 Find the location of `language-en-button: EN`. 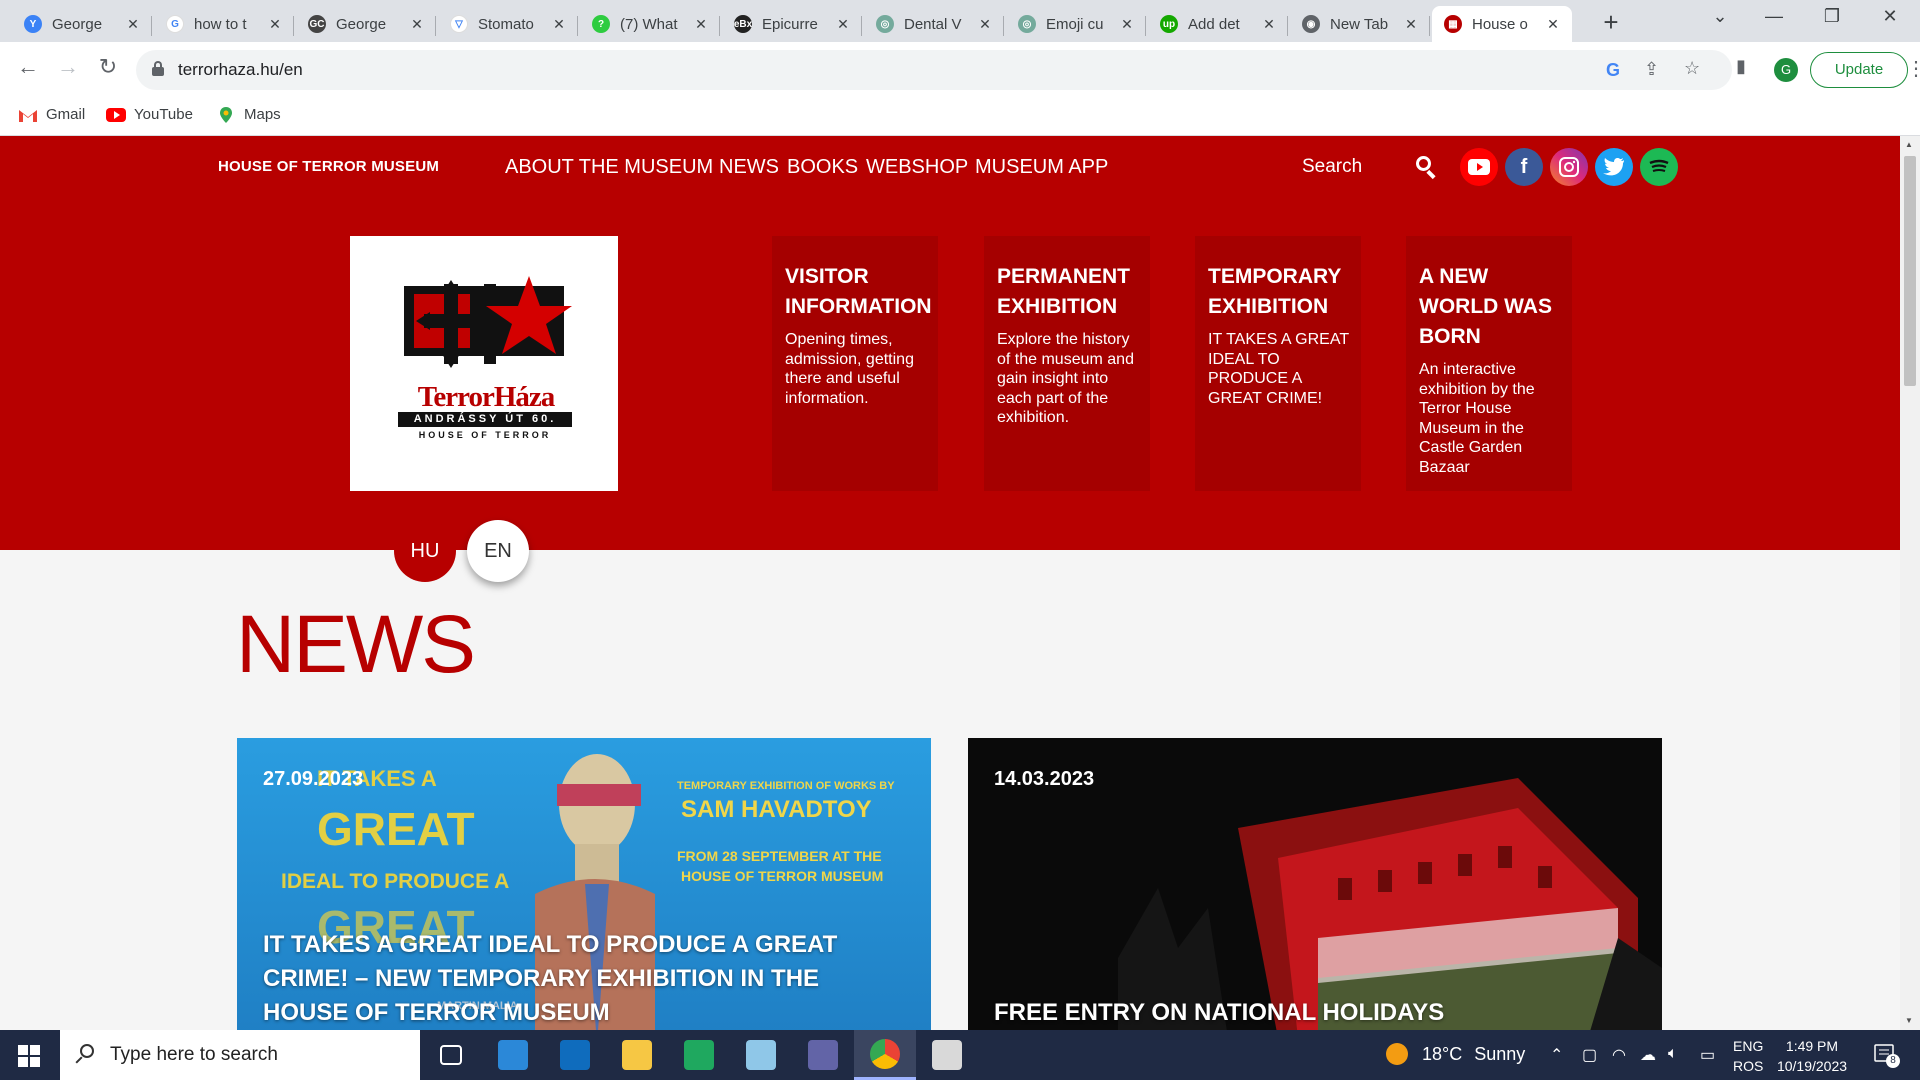

language-en-button: EN is located at coordinates (498, 551).